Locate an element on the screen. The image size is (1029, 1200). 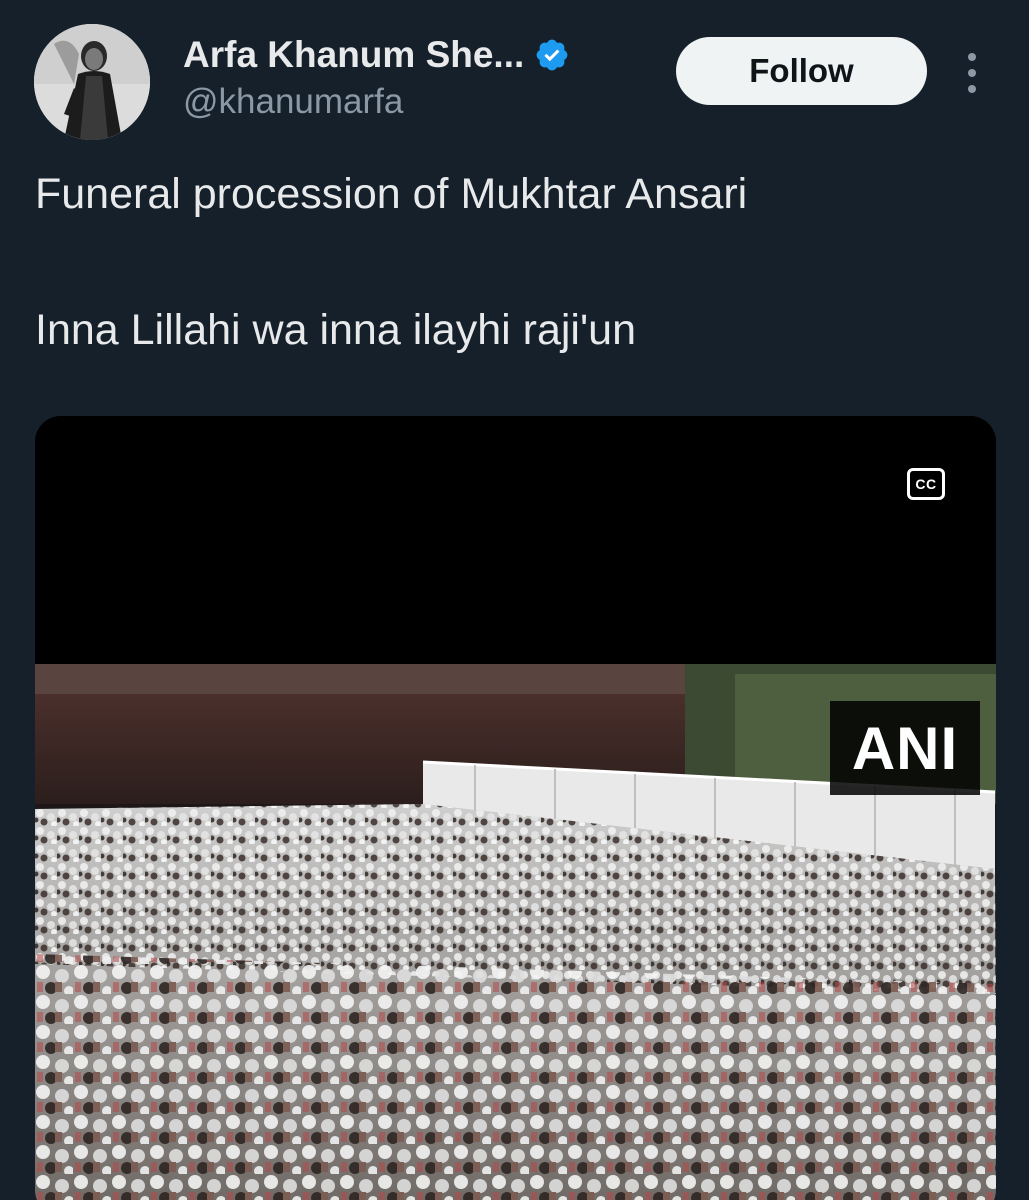
ani-watermark: ANI is located at coordinates (905, 748).